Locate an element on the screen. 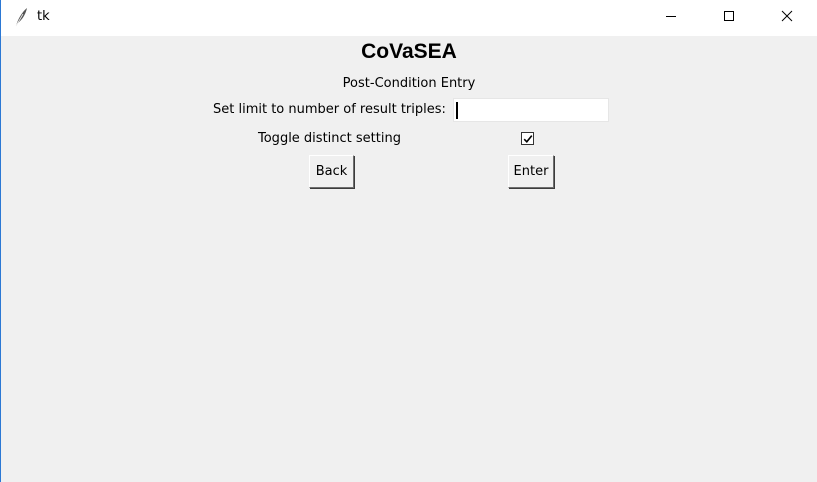 The height and width of the screenshot is (482, 817). distinct-checkbox is located at coordinates (527, 138).